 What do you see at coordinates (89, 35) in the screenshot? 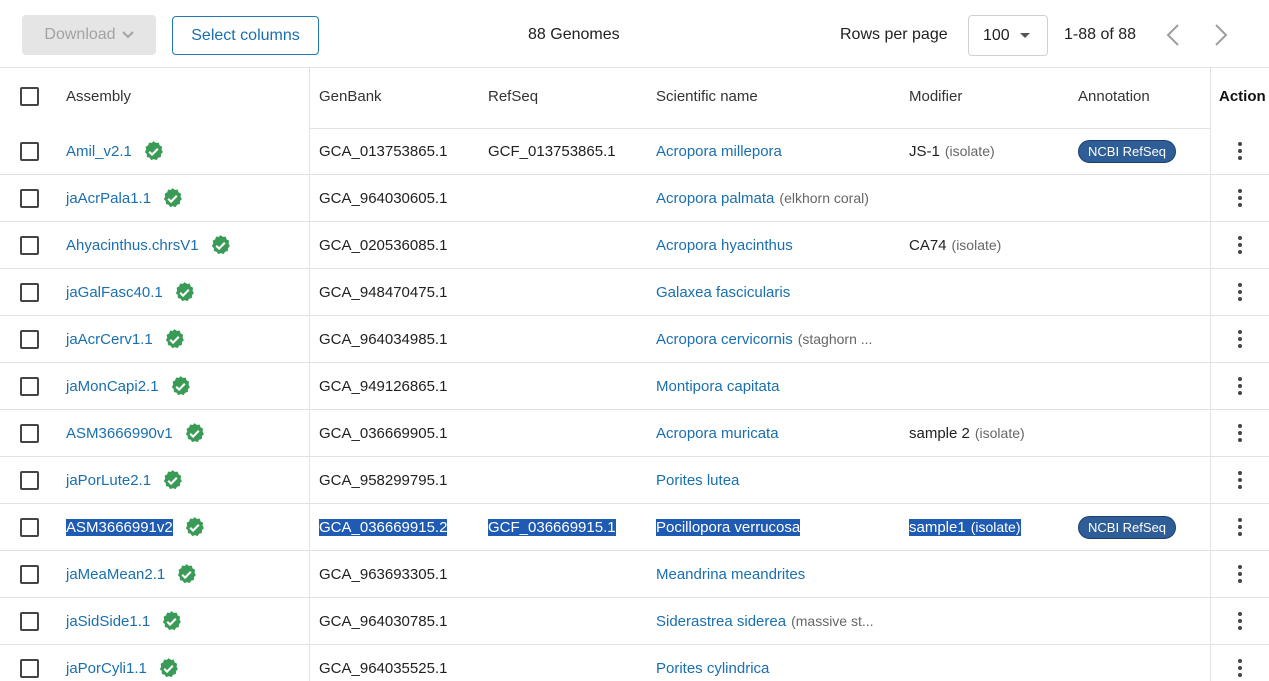
I see `download-button: Download` at bounding box center [89, 35].